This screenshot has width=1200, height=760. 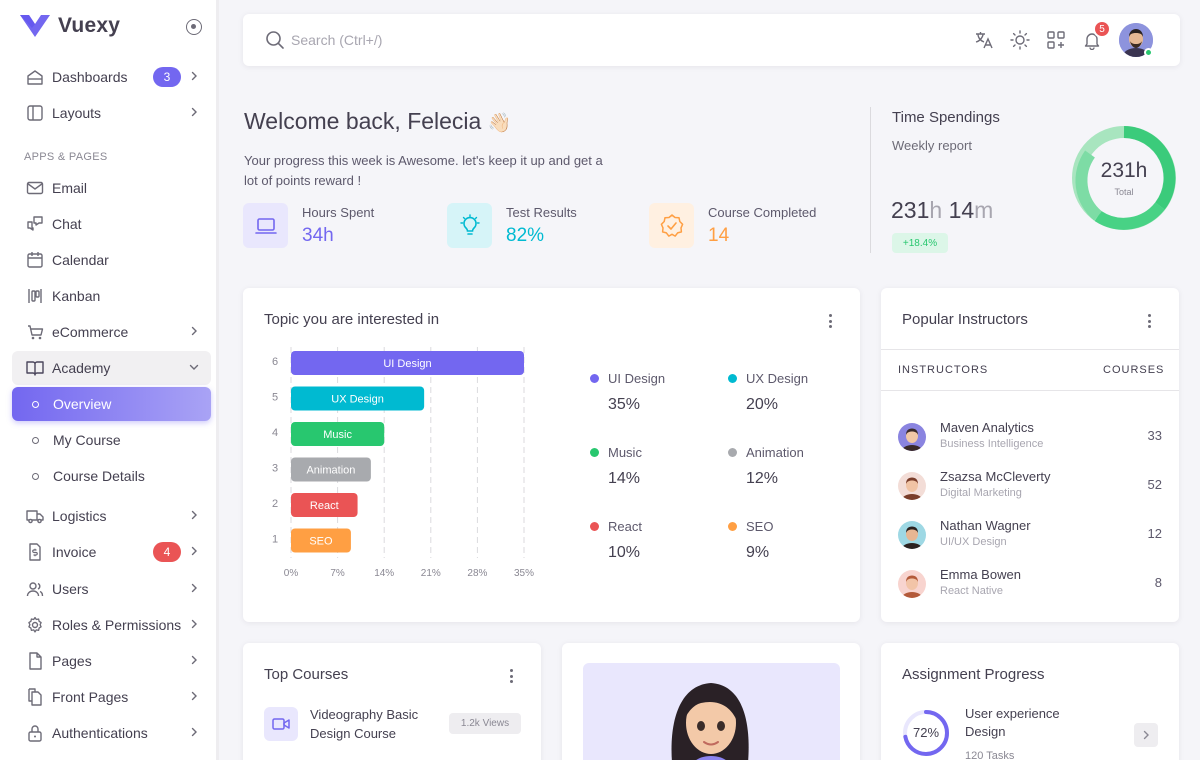 What do you see at coordinates (99, 476) in the screenshot?
I see `sidebar-item-label: Course Details` at bounding box center [99, 476].